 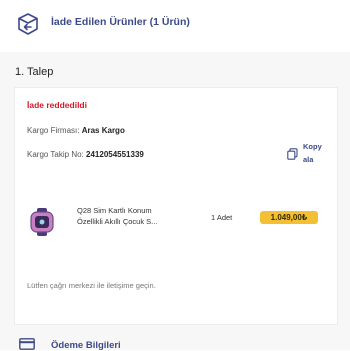 What do you see at coordinates (289, 217) in the screenshot?
I see `product-price-badge: 1.049,00₺` at bounding box center [289, 217].